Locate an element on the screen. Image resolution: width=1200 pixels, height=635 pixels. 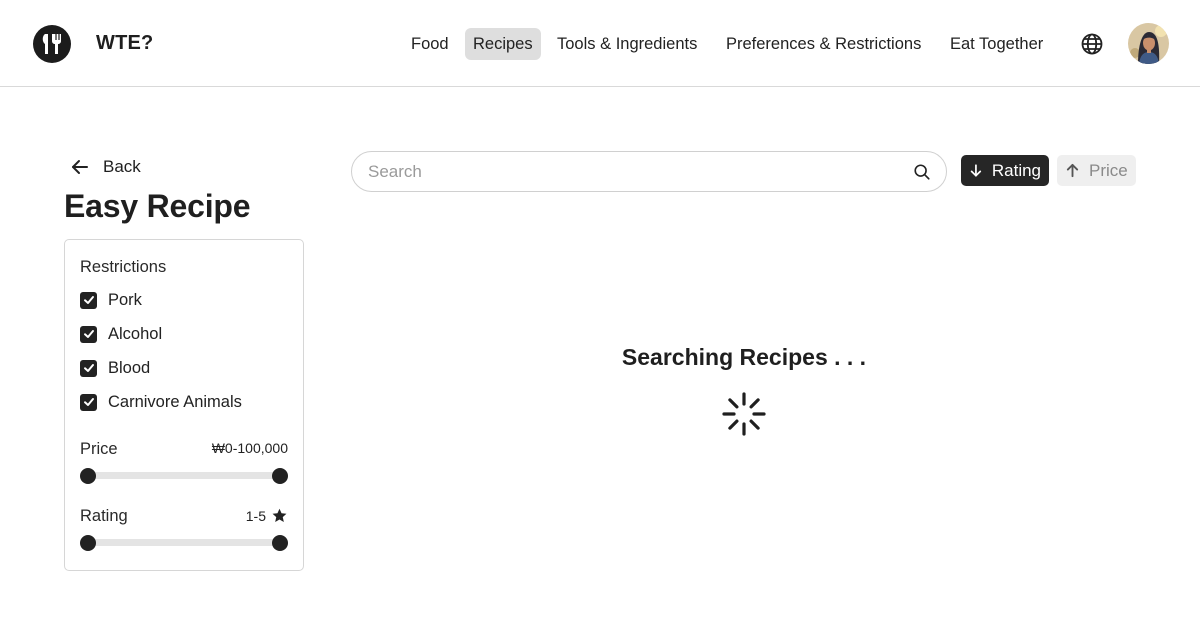
rating-range-value: 1-5 is located at coordinates (267, 515).